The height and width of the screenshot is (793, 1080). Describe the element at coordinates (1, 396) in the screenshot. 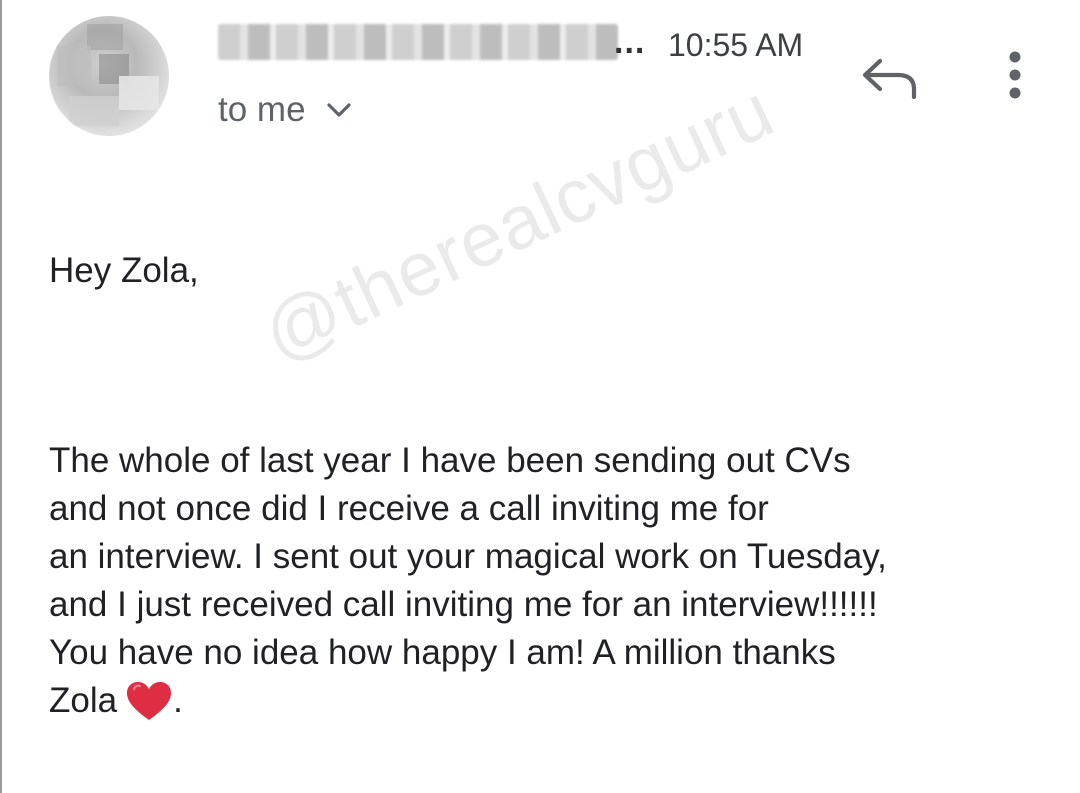

I see `left-edge-divider` at that location.